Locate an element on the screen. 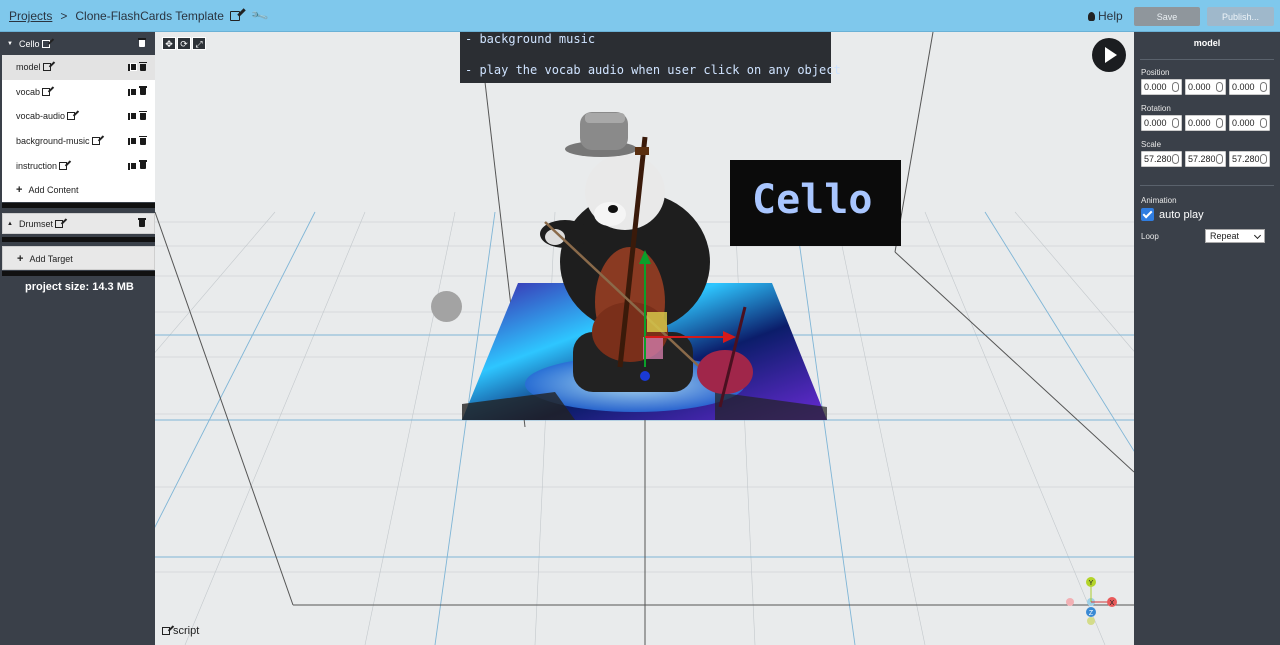 Image resolution: width=1280 pixels, height=645 pixels. play-button is located at coordinates (1109, 55).